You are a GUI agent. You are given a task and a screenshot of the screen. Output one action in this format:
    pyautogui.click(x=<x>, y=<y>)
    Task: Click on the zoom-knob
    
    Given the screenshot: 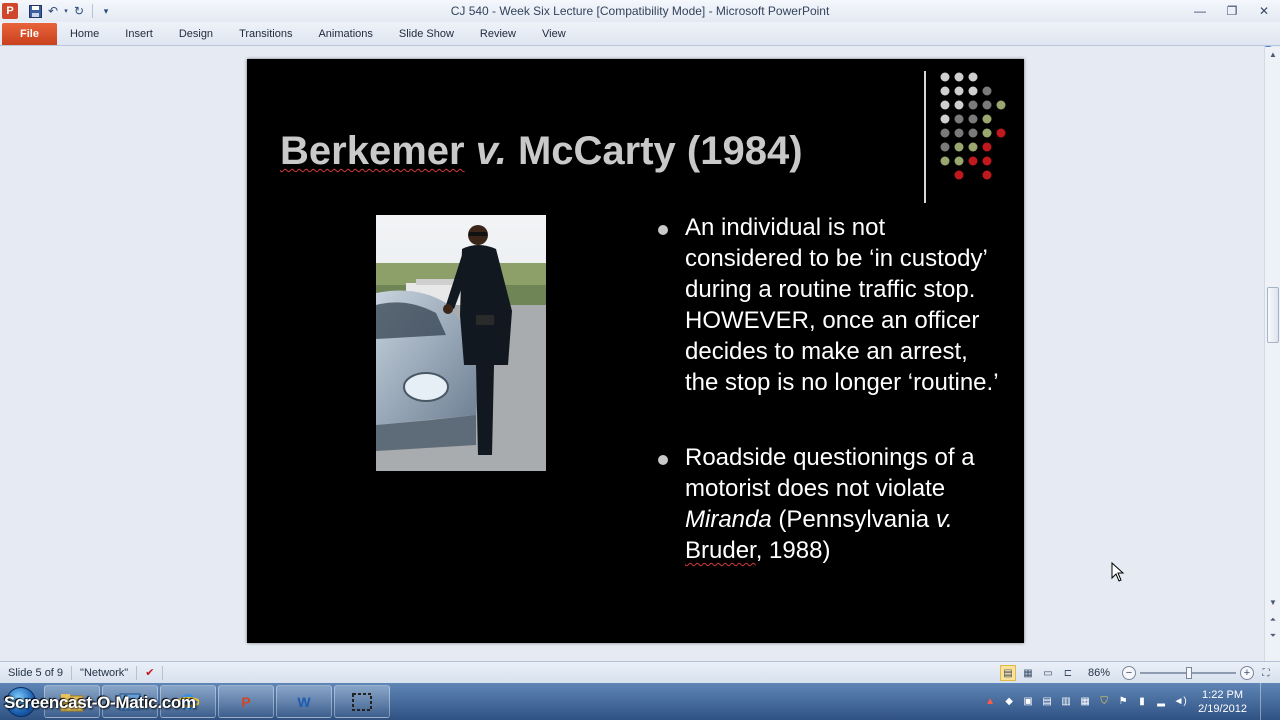 What is the action you would take?
    pyautogui.click(x=1189, y=673)
    